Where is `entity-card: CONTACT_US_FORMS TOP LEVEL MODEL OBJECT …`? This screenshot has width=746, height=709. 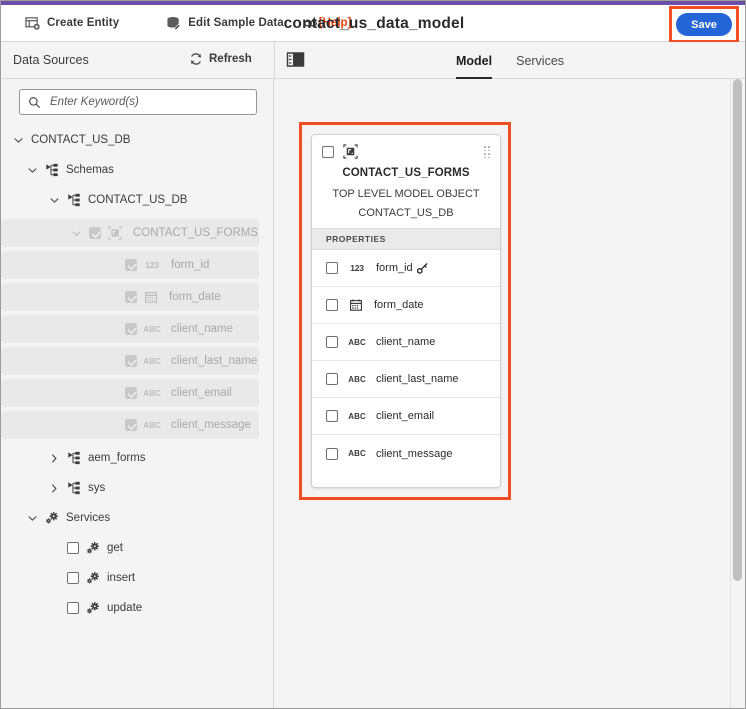
entity-card: CONTACT_US_FORMS TOP LEVEL MODEL OBJECT … is located at coordinates (406, 311).